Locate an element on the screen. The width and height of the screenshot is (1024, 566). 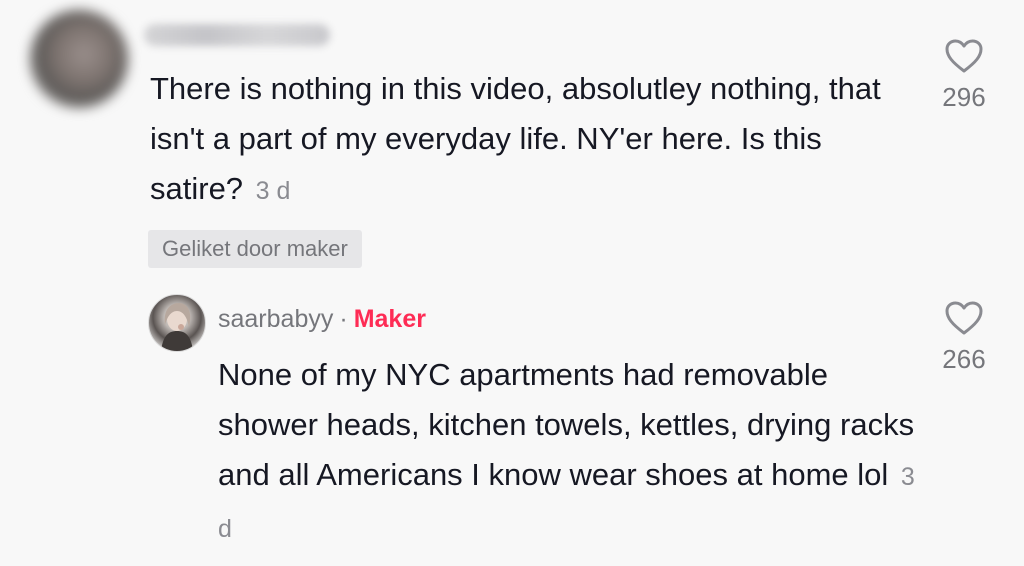
commenter-username-redacted is located at coordinates (237, 35).